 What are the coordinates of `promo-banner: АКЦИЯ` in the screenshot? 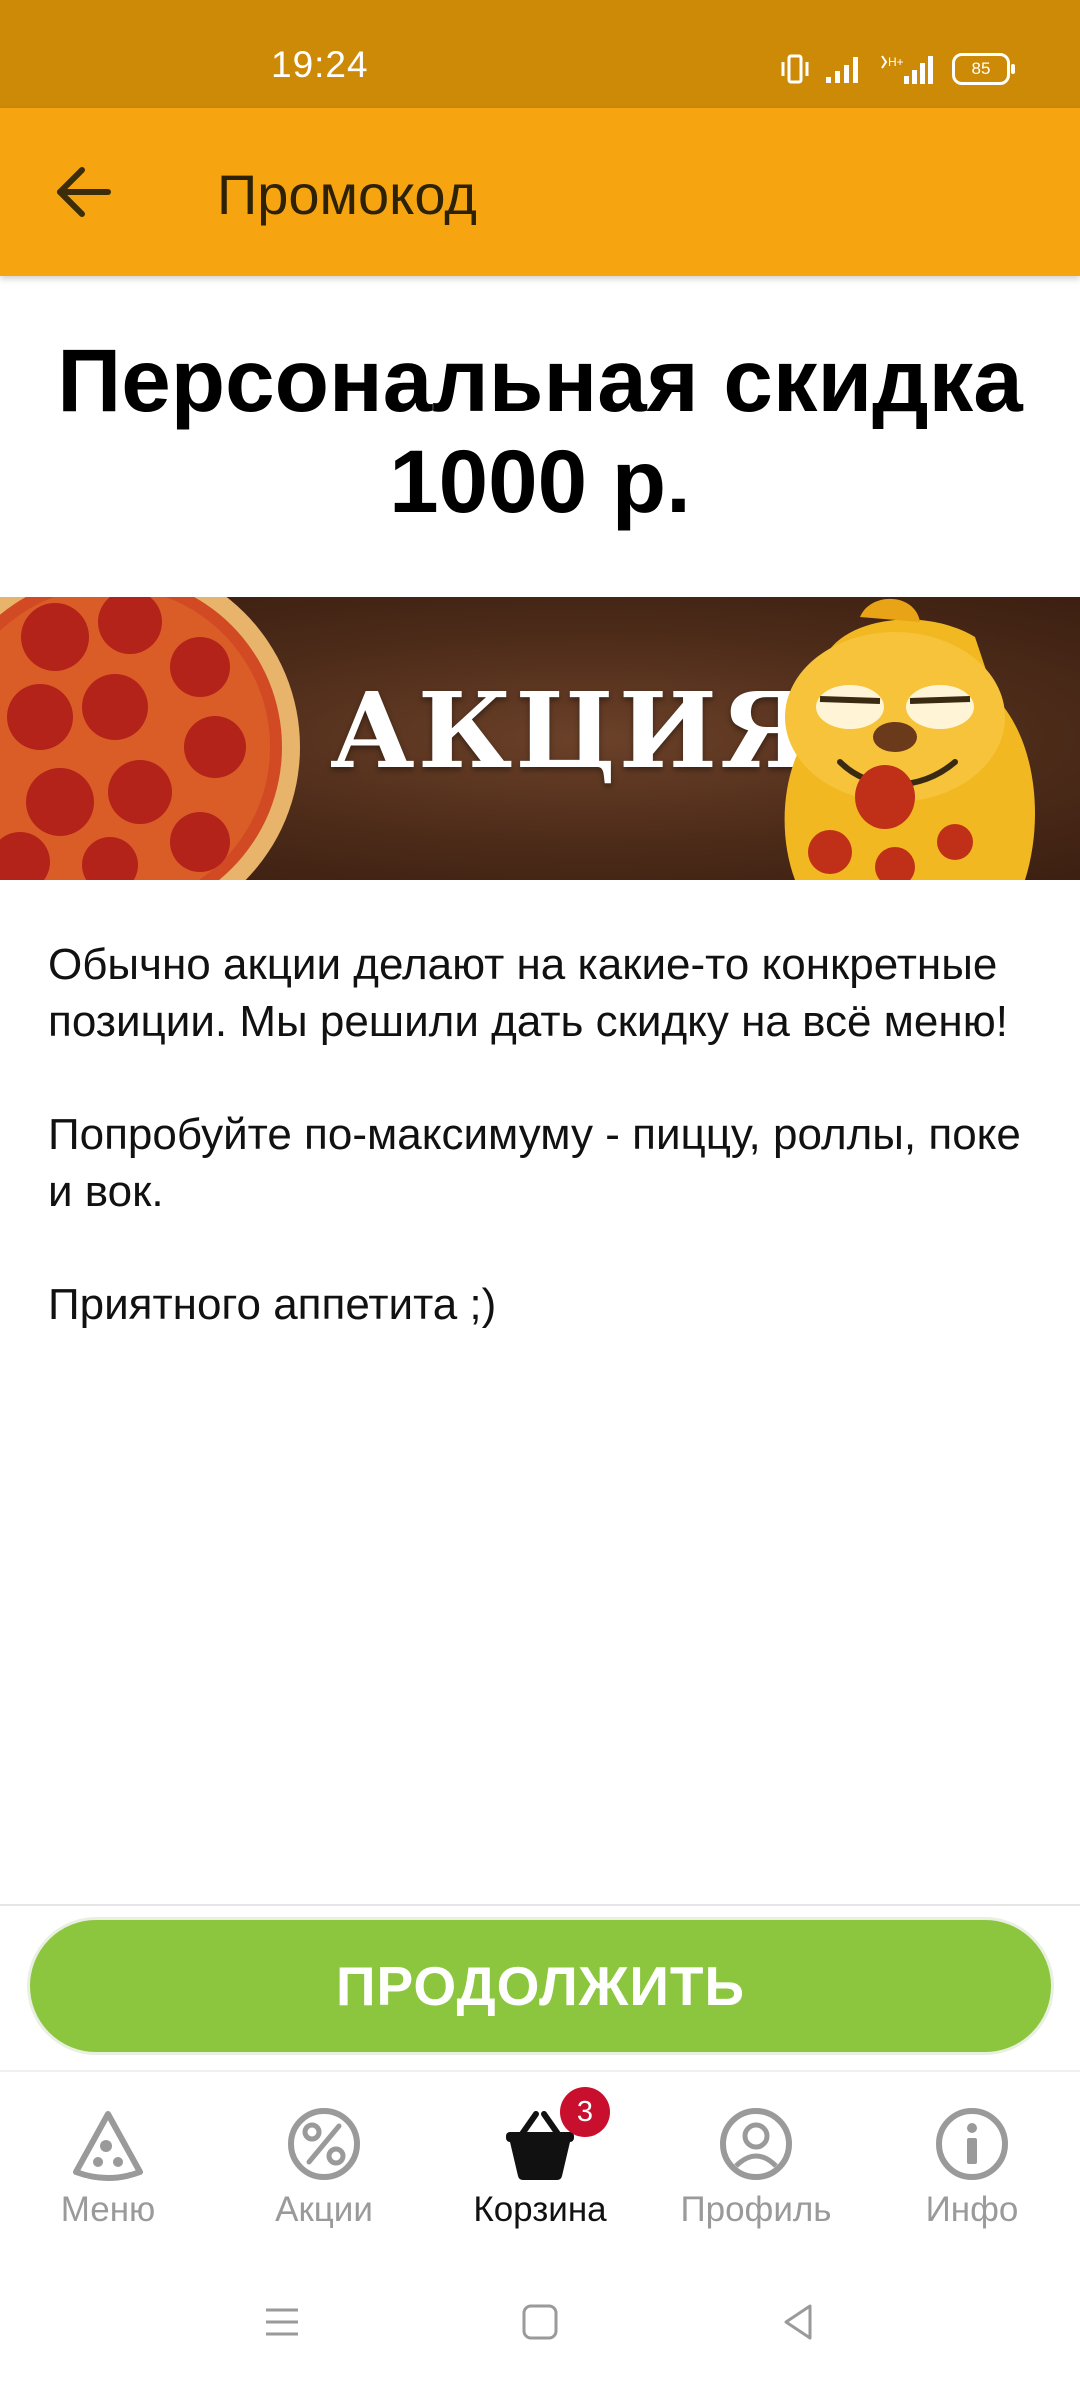 It's located at (540, 738).